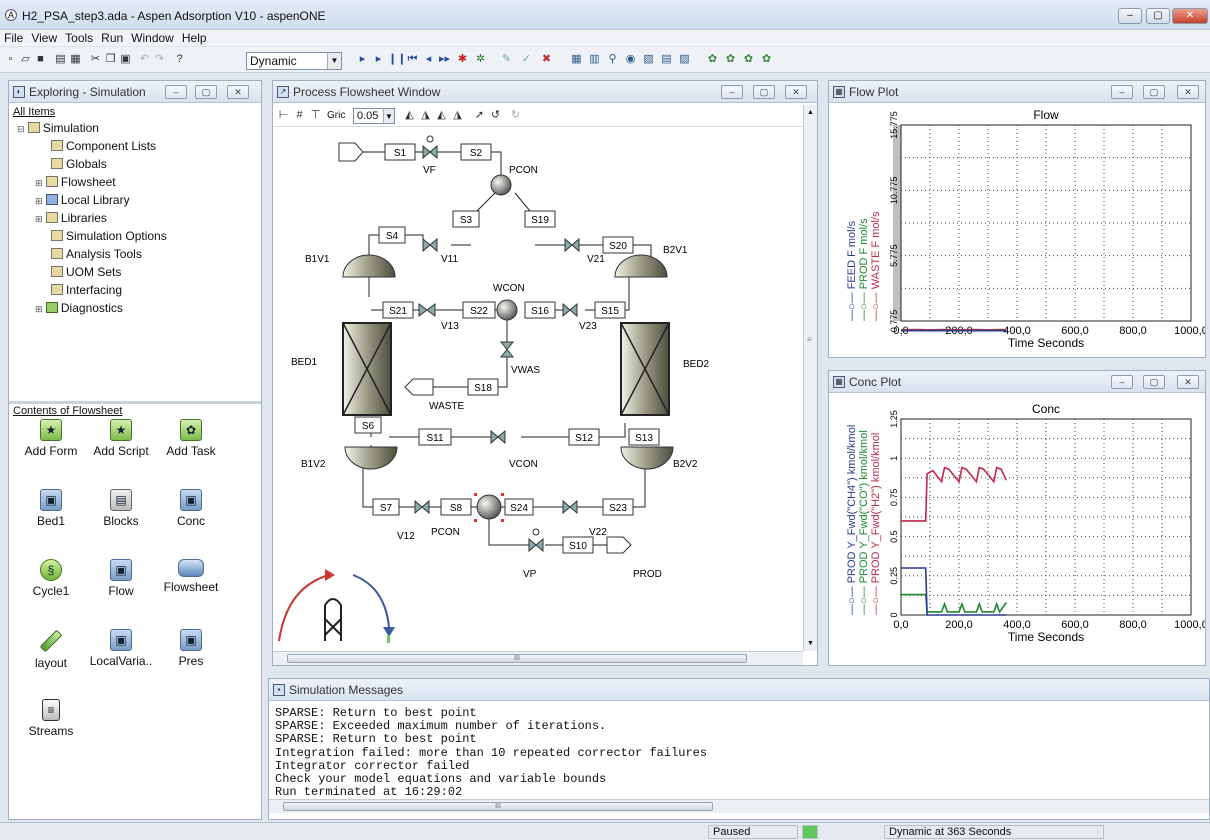 The width and height of the screenshot is (1210, 840). I want to click on minimize-button: –, so click(1130, 16).